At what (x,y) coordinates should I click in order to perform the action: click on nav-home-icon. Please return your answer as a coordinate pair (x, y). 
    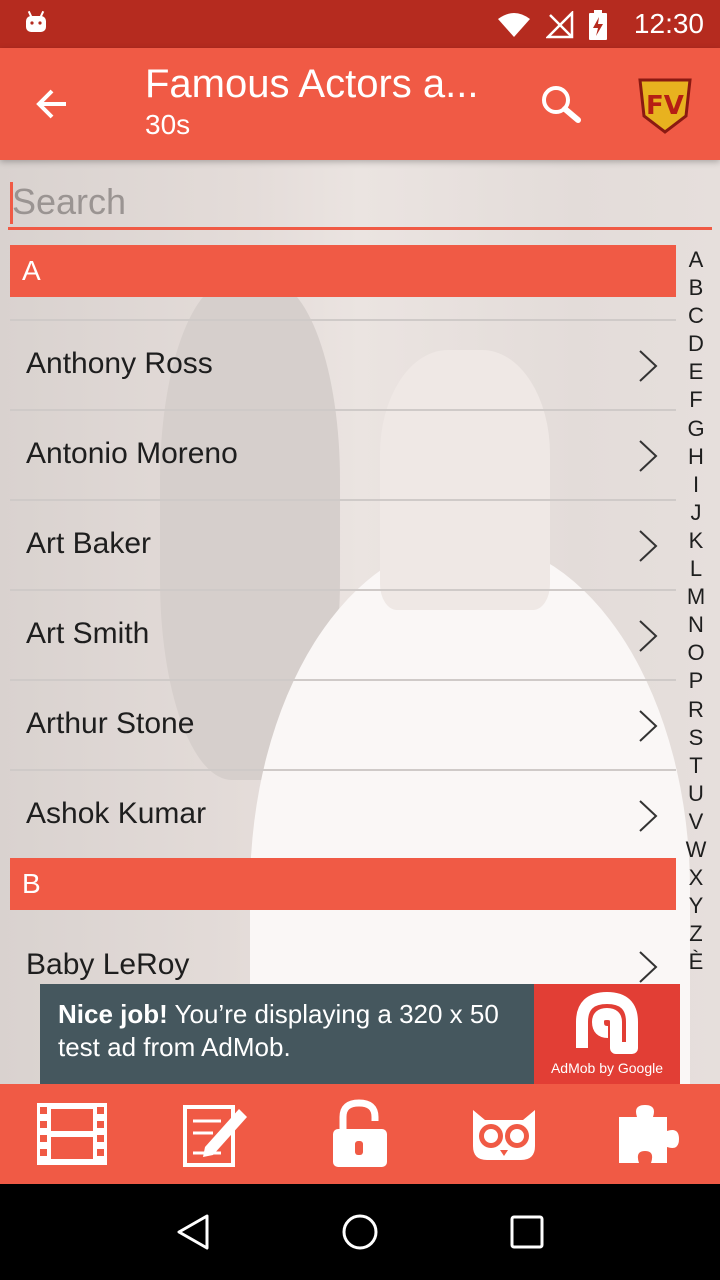
    Looking at the image, I should click on (360, 1232).